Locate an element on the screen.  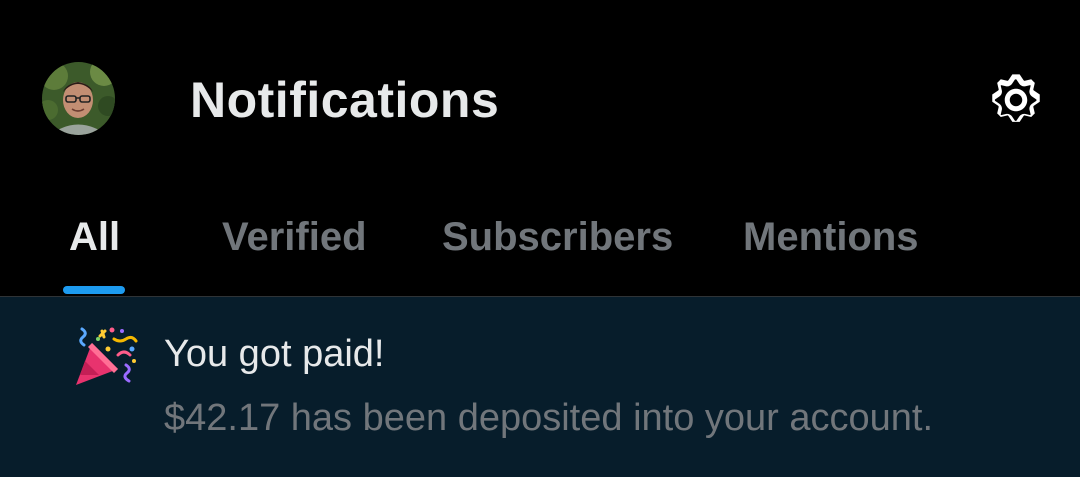
profile-avatar is located at coordinates (78, 98).